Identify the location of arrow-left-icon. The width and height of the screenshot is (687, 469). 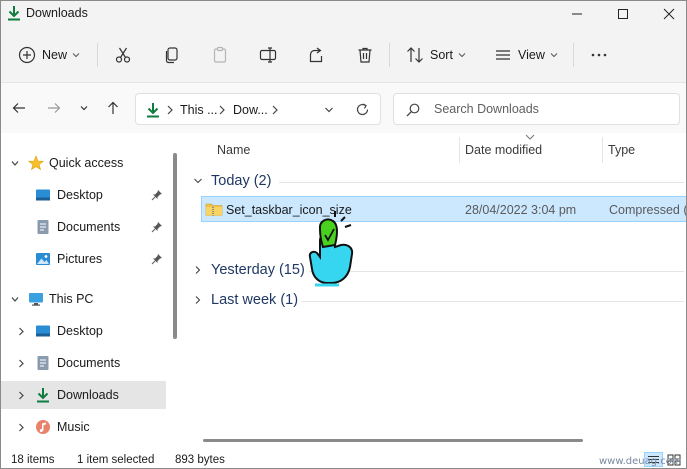
(18, 108).